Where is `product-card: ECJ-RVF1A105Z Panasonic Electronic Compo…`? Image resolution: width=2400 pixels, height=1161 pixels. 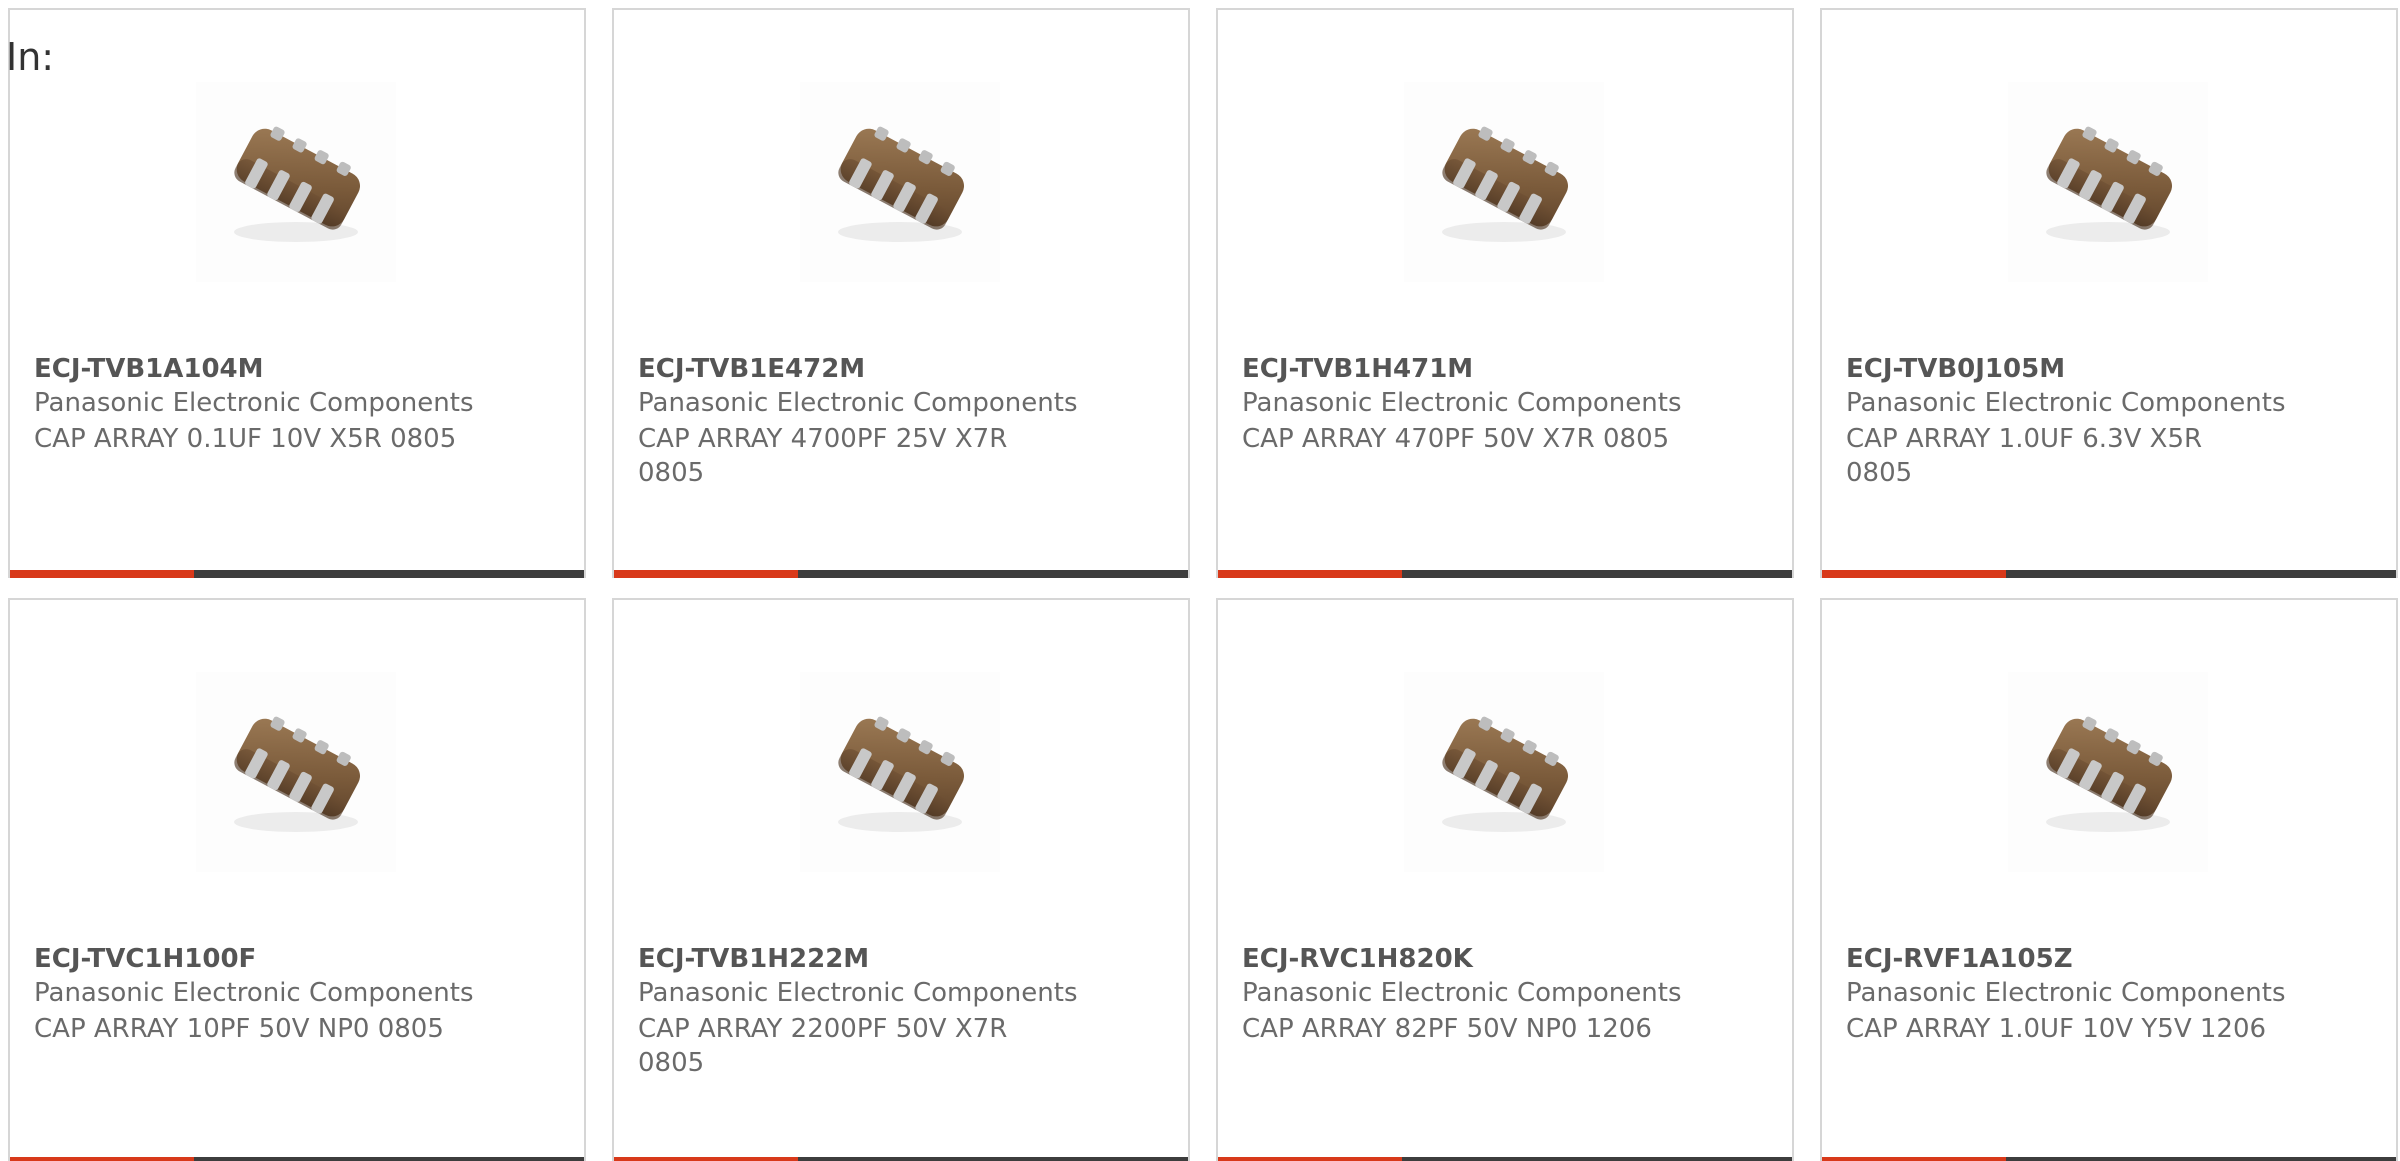
product-card: ECJ-RVF1A105Z Panasonic Electronic Compo… is located at coordinates (2109, 879).